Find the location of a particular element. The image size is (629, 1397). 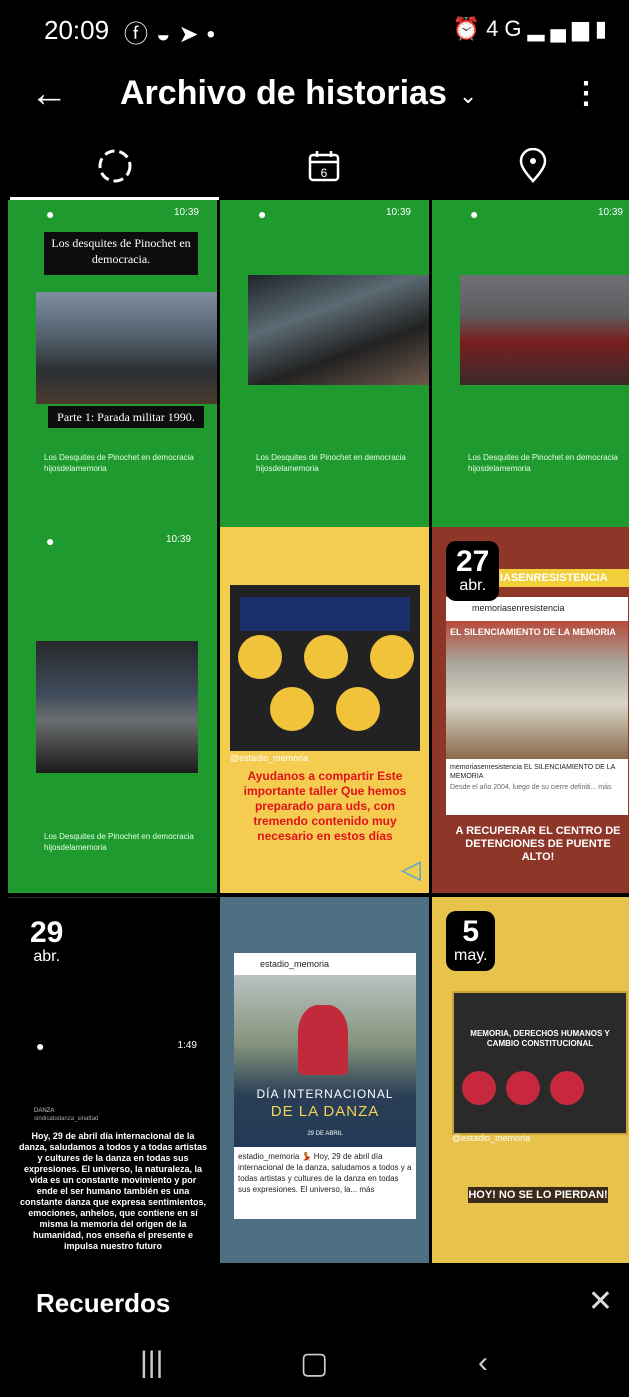

notification-icons: ⓕ◒➤• is located at coordinates (173, 31).